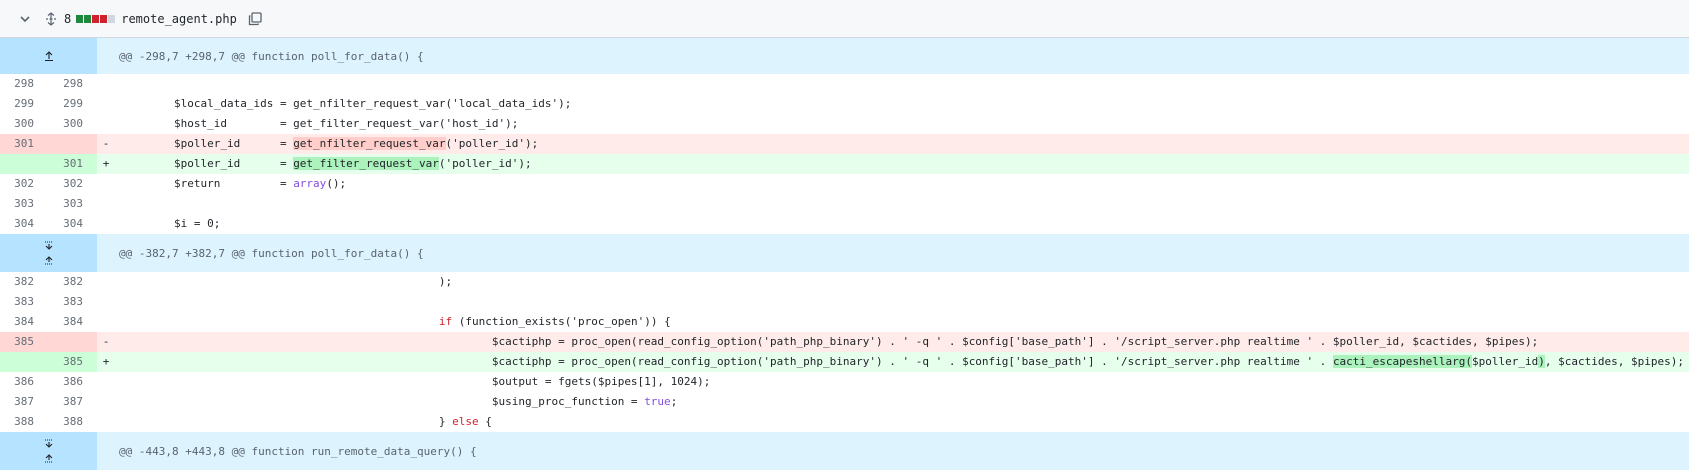  I want to click on old-line-number: 383, so click(24, 301).